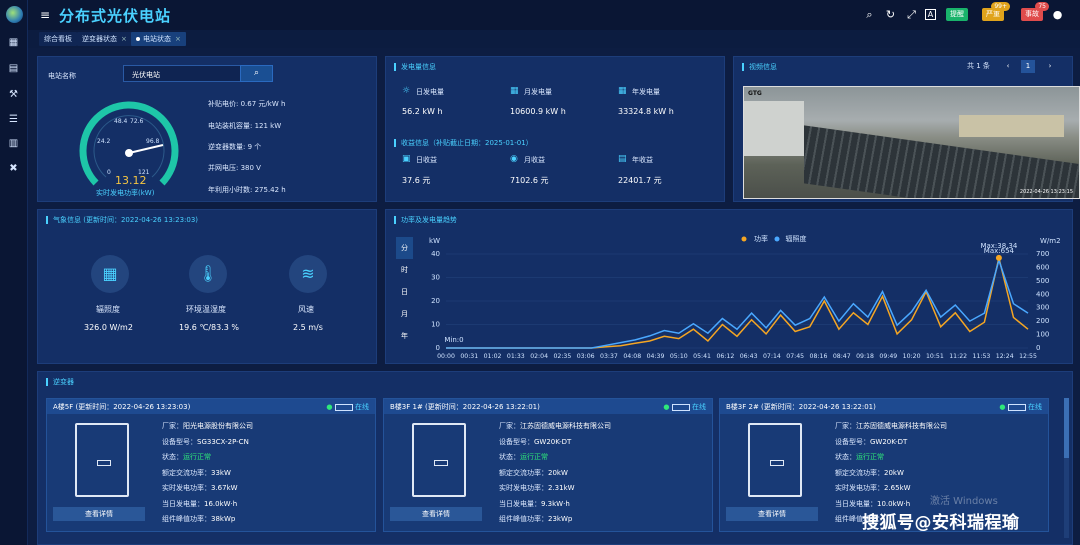  What do you see at coordinates (122, 220) in the screenshot?
I see `weather-title: 气象信息 (更新时间：2022-04-26 13:23:03)` at bounding box center [122, 220].